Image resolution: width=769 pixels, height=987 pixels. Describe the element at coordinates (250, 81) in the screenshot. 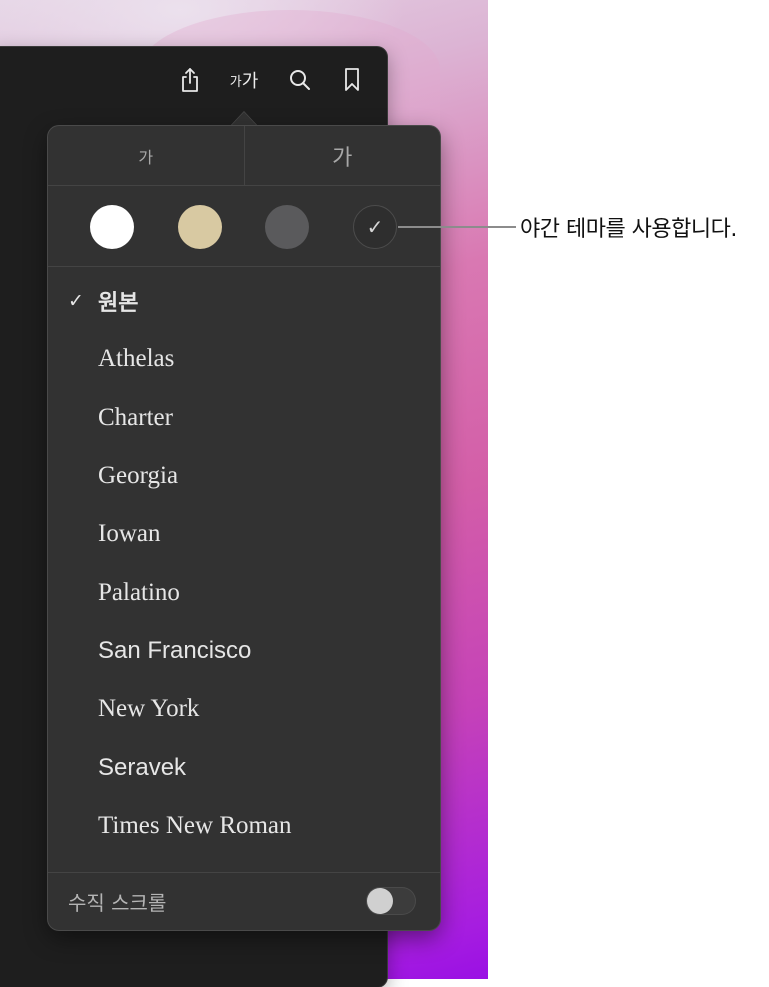

I see `font-size-large-glyph: 가` at that location.